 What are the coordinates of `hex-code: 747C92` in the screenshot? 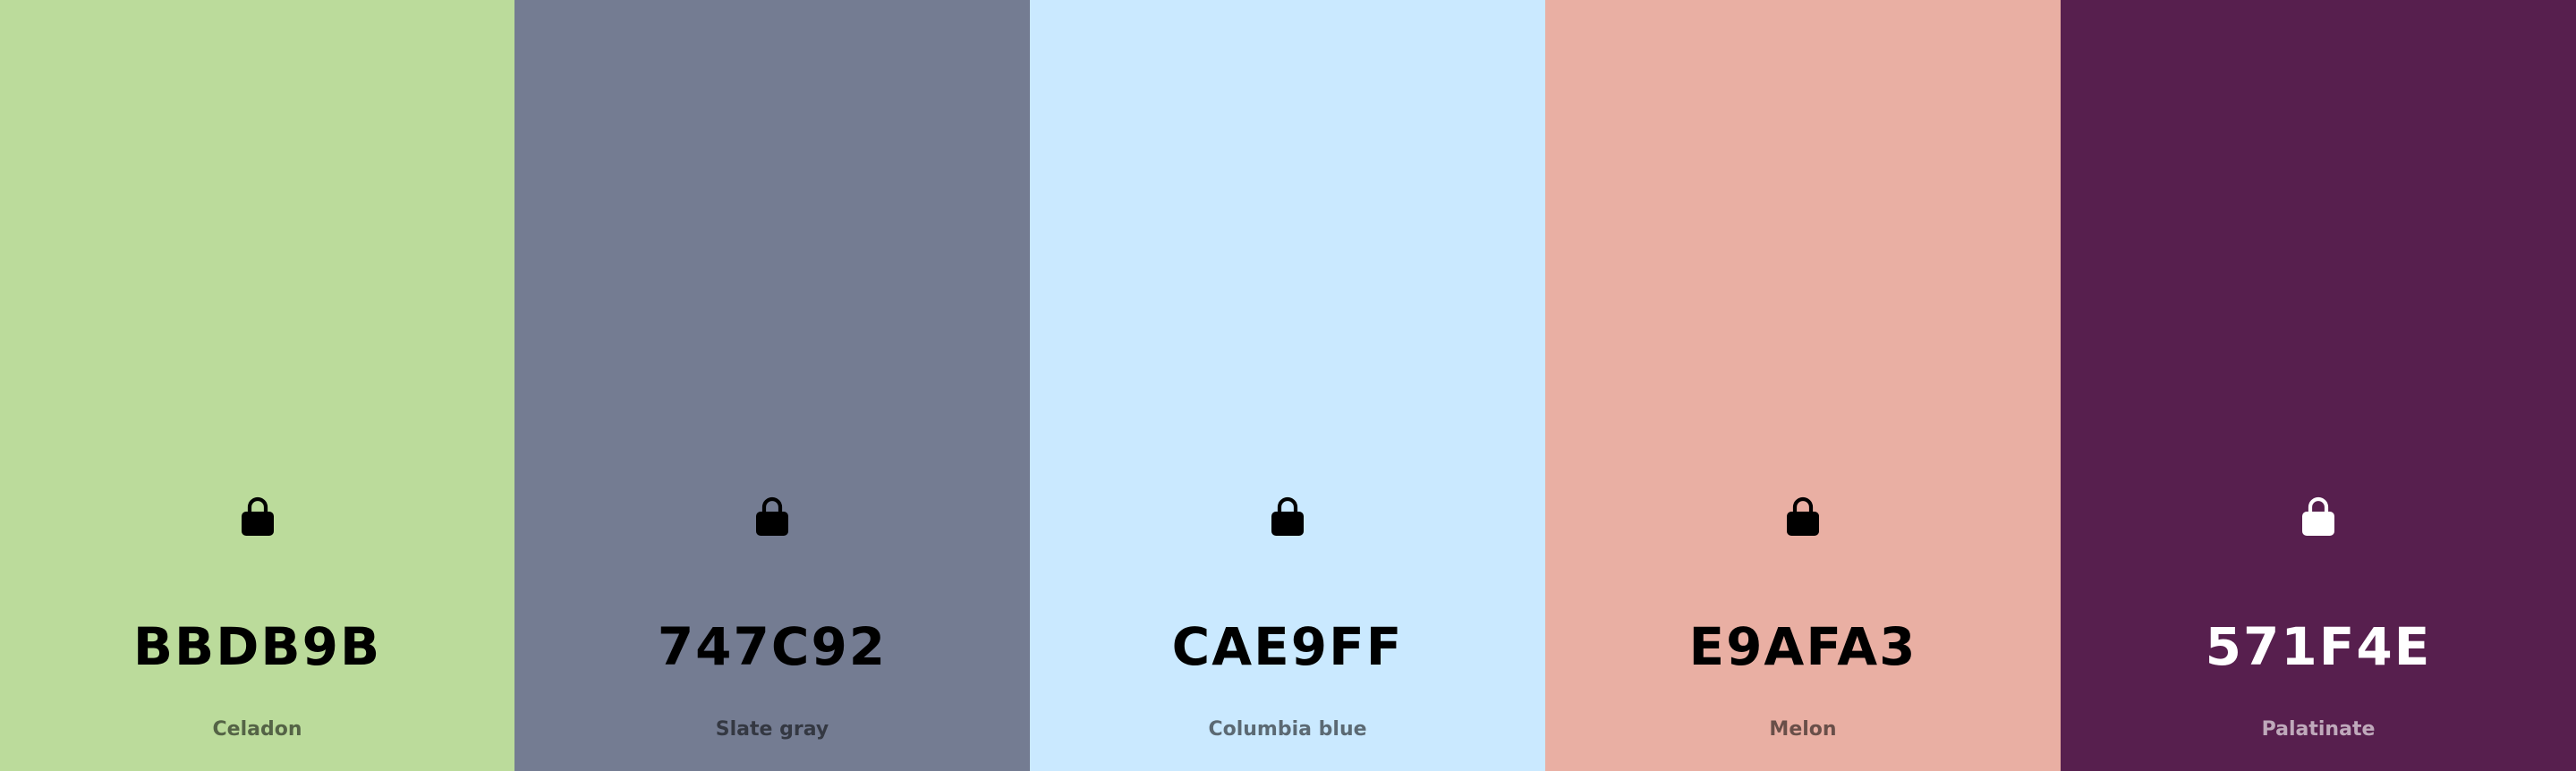 It's located at (772, 646).